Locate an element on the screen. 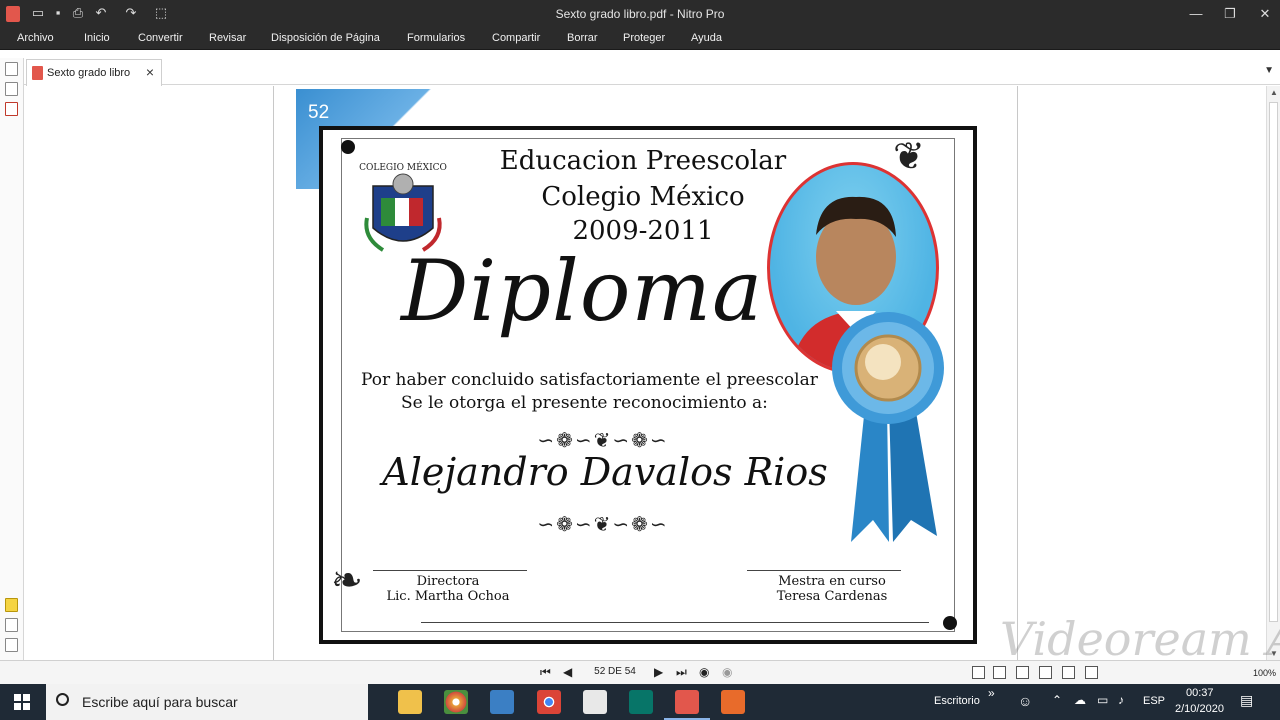 This screenshot has height=720, width=1280. notifications-icon: ▤ is located at coordinates (1246, 700).